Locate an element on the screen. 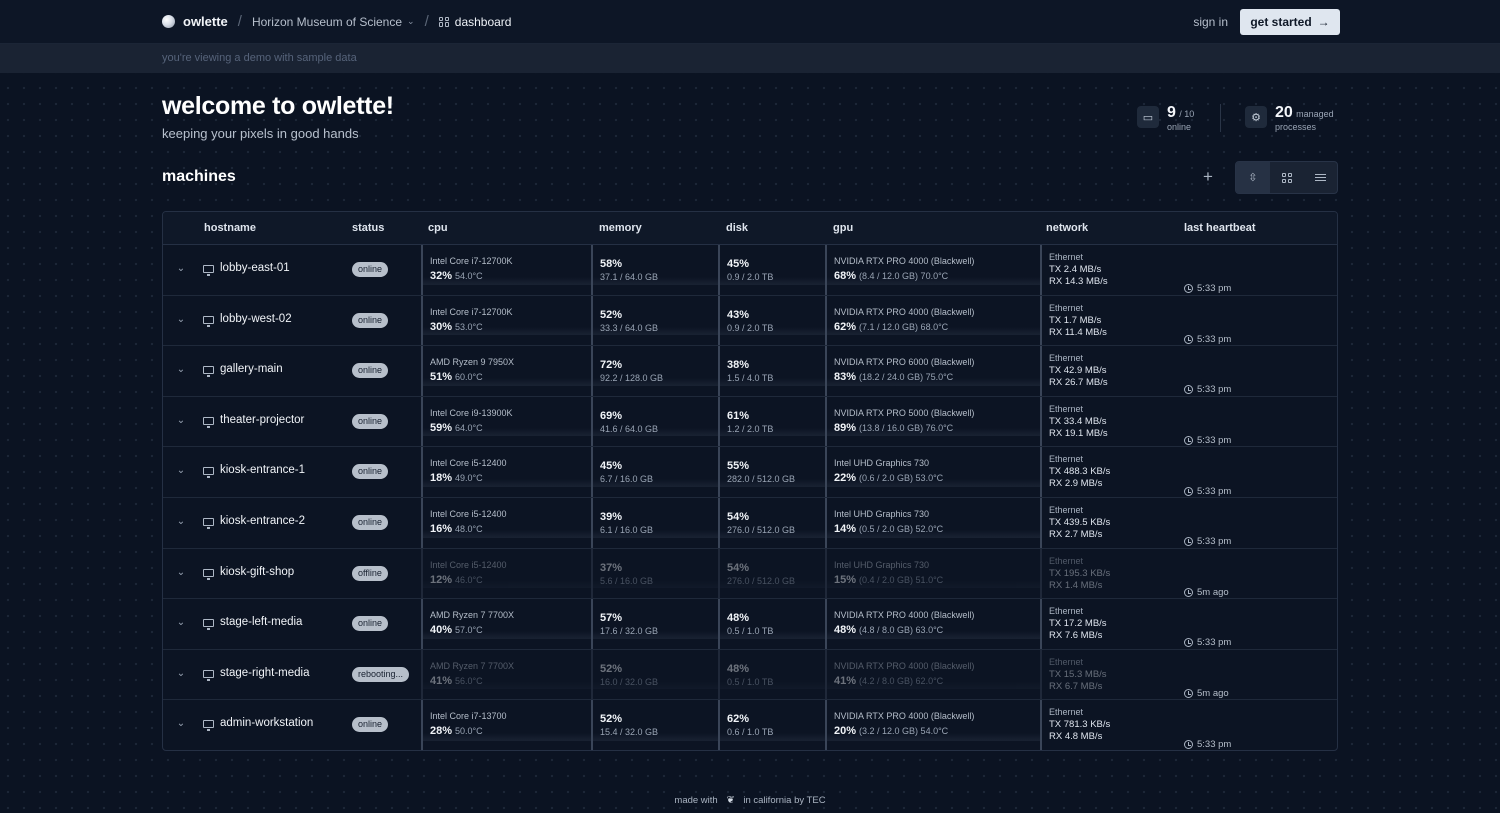 The height and width of the screenshot is (813, 1500). brand-name: owlette is located at coordinates (205, 21).